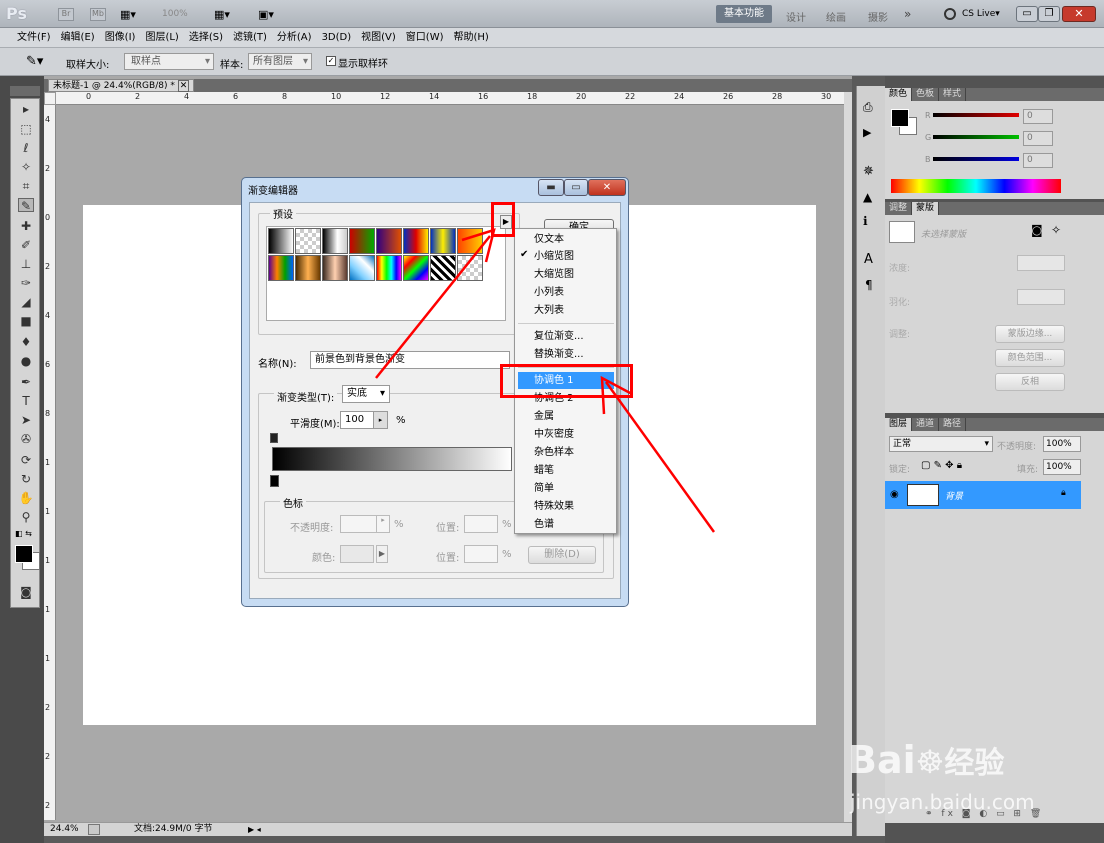 The width and height of the screenshot is (1104, 843). Describe the element at coordinates (926, 424) in the screenshot. I see `tab-channels: 通道` at that location.